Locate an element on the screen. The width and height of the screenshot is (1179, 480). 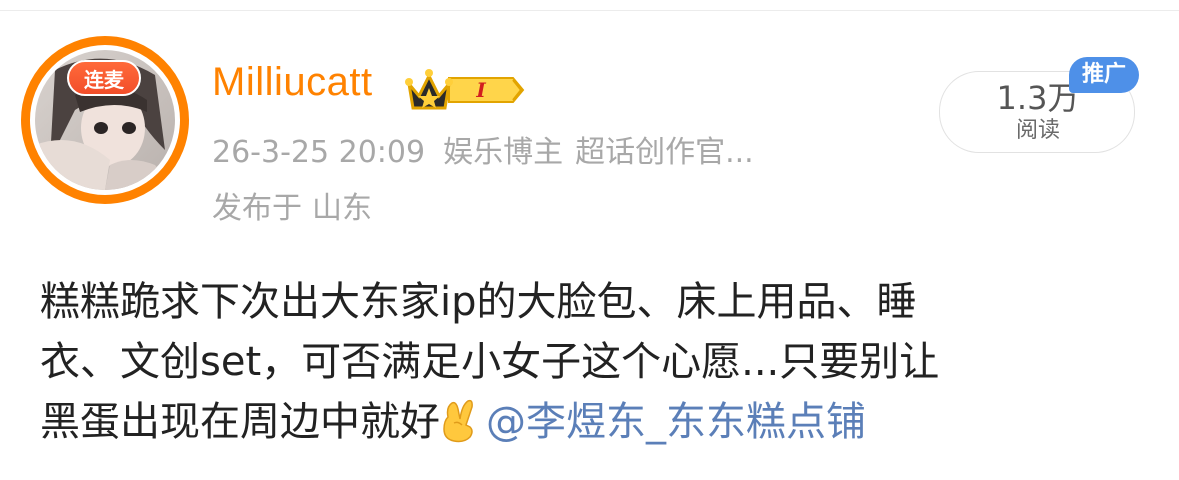
author-tag: 娱乐博主 is located at coordinates (503, 152).